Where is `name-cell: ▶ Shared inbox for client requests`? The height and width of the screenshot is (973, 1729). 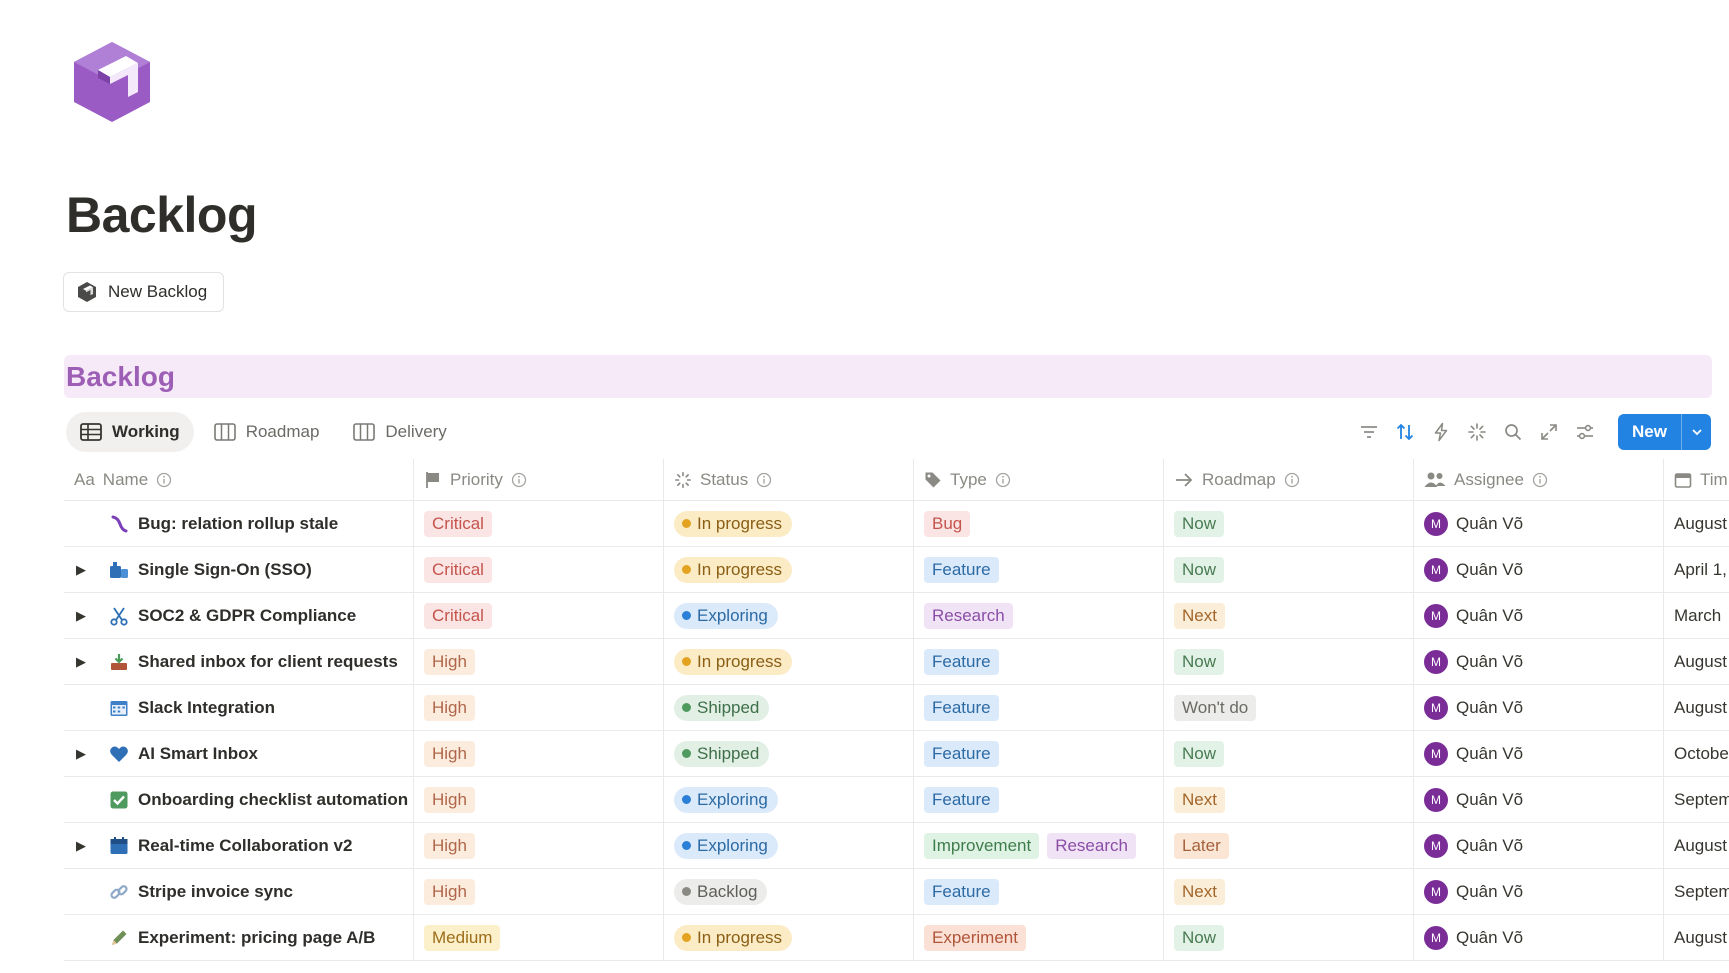 name-cell: ▶ Shared inbox for client requests is located at coordinates (239, 661).